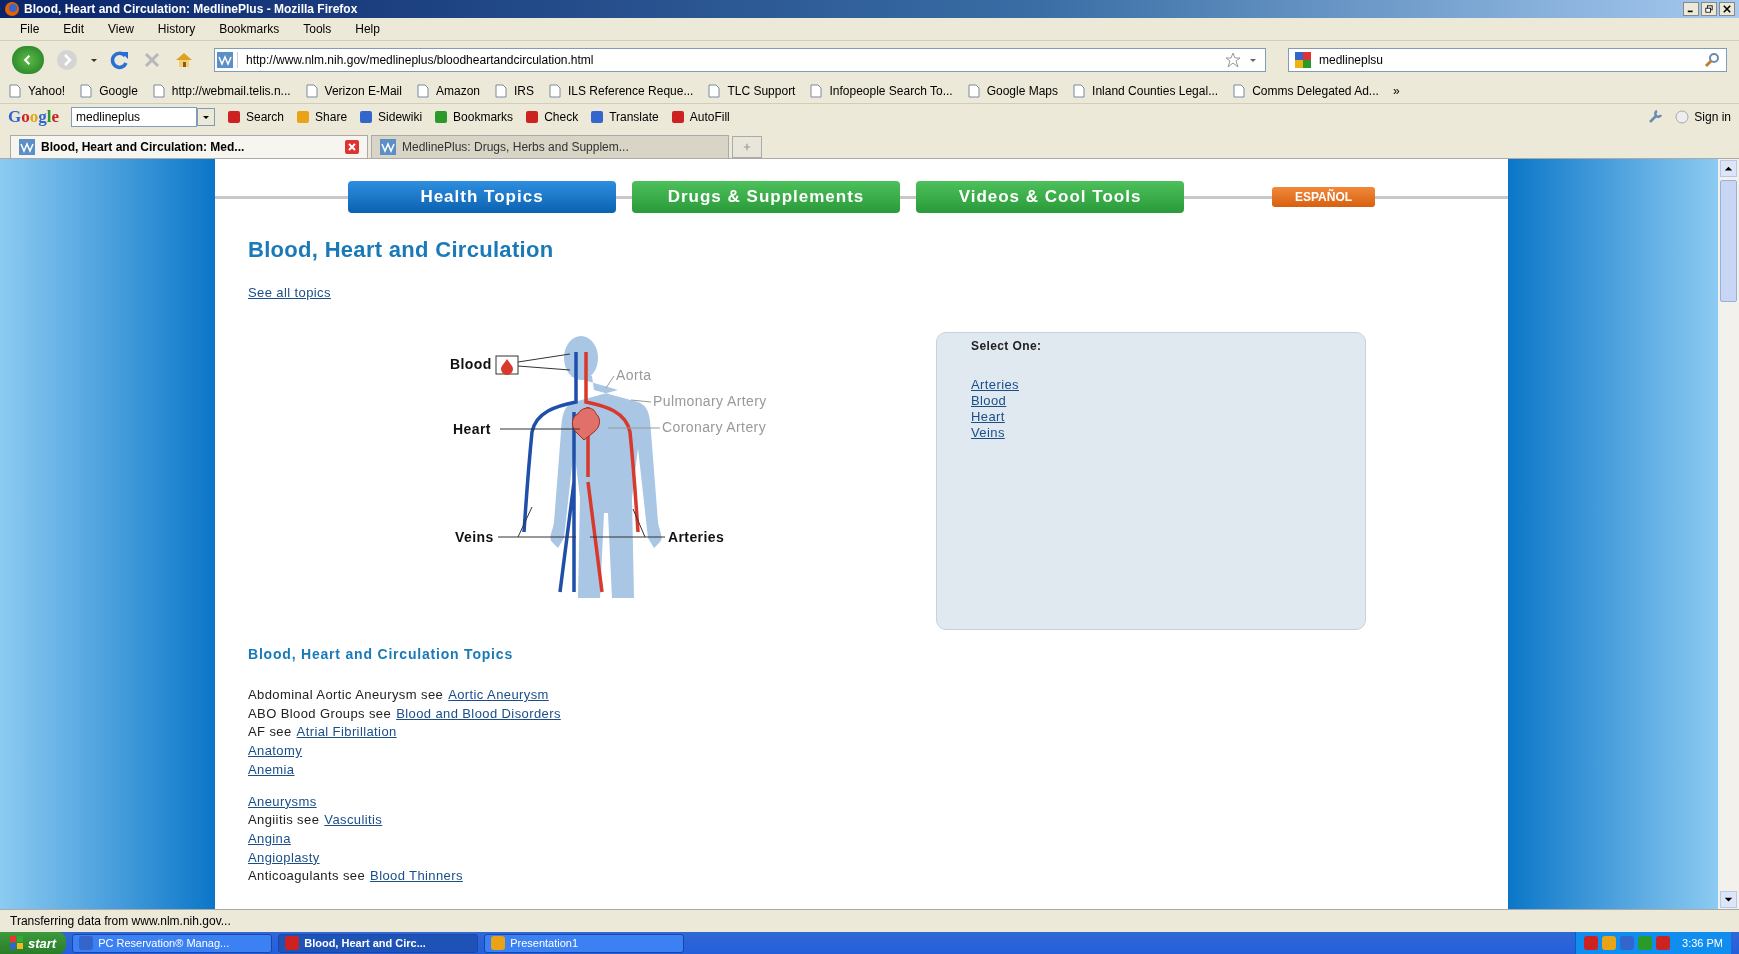 This screenshot has width=1739, height=954. Describe the element at coordinates (1728, 899) in the screenshot. I see `scroll-down-icon` at that location.